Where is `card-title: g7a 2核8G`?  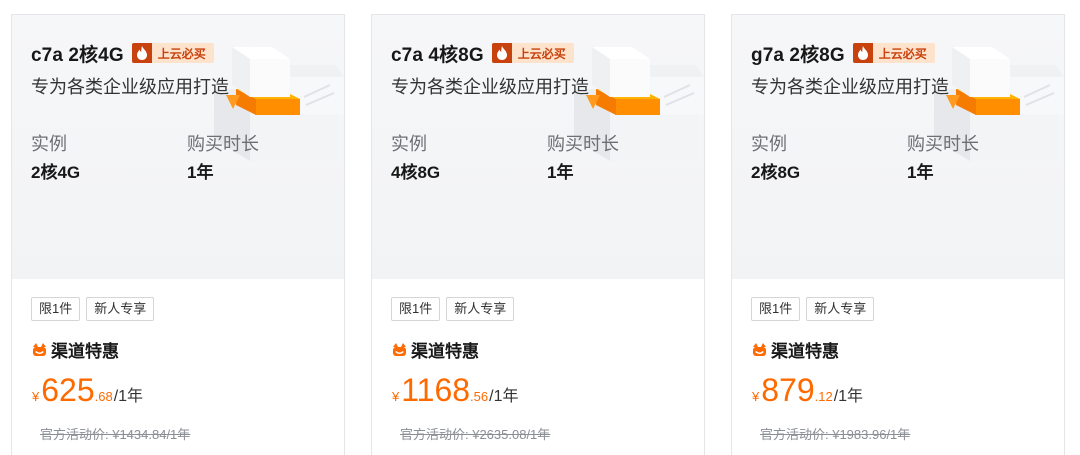
card-title: g7a 2核8G is located at coordinates (798, 55).